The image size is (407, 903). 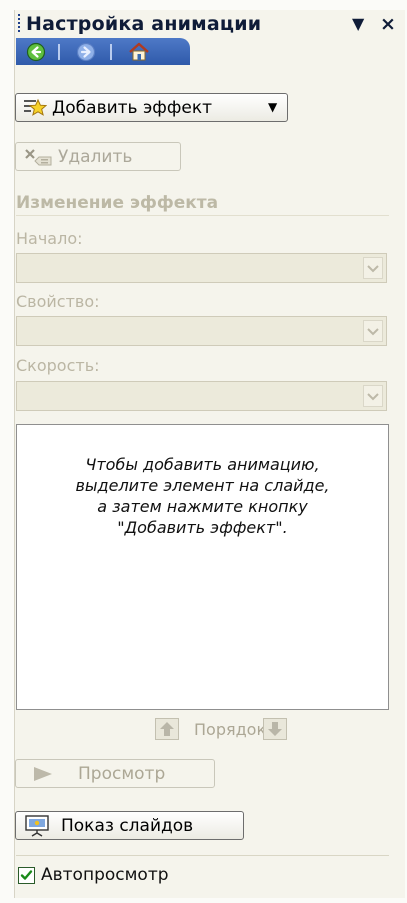 I want to click on pane-nav-bar, so click(x=103, y=51).